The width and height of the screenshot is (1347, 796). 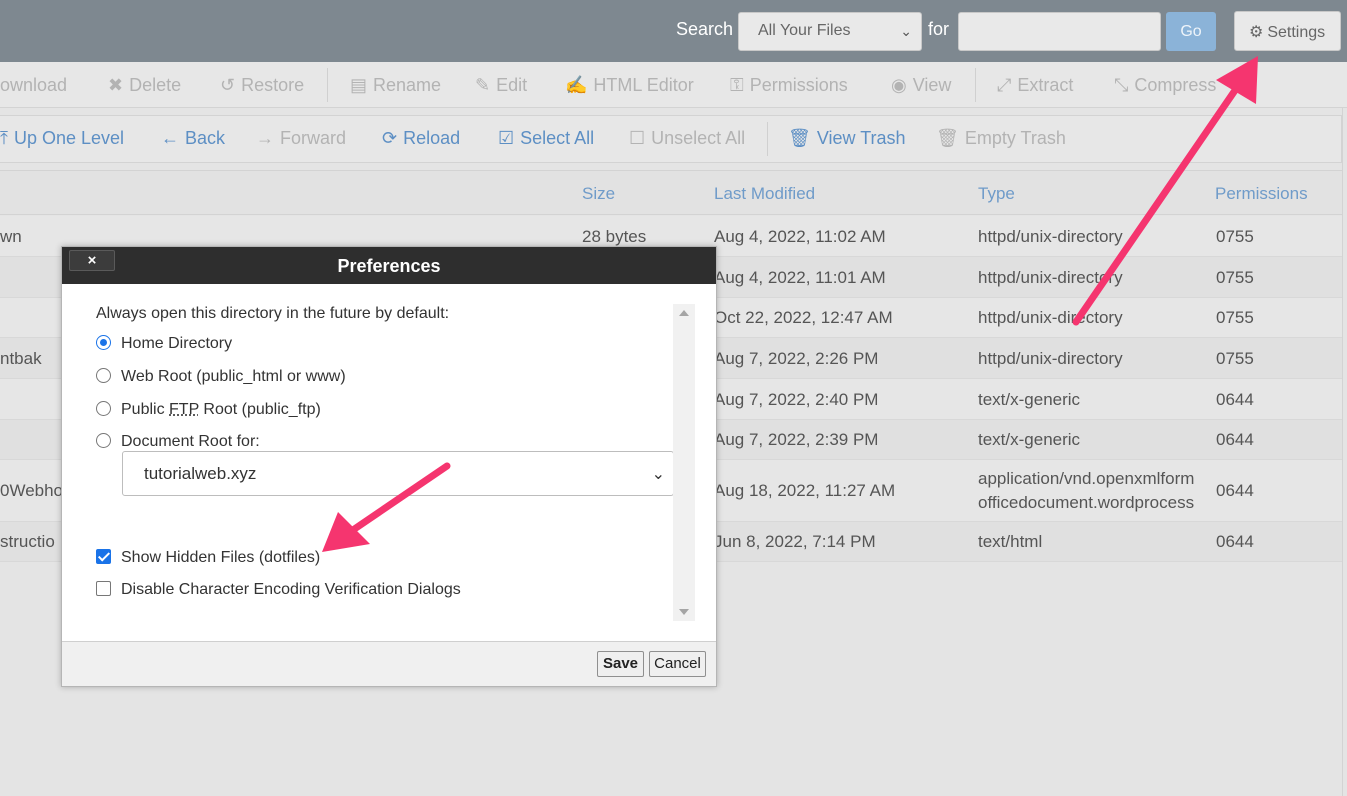 I want to click on close-button: ×, so click(x=92, y=260).